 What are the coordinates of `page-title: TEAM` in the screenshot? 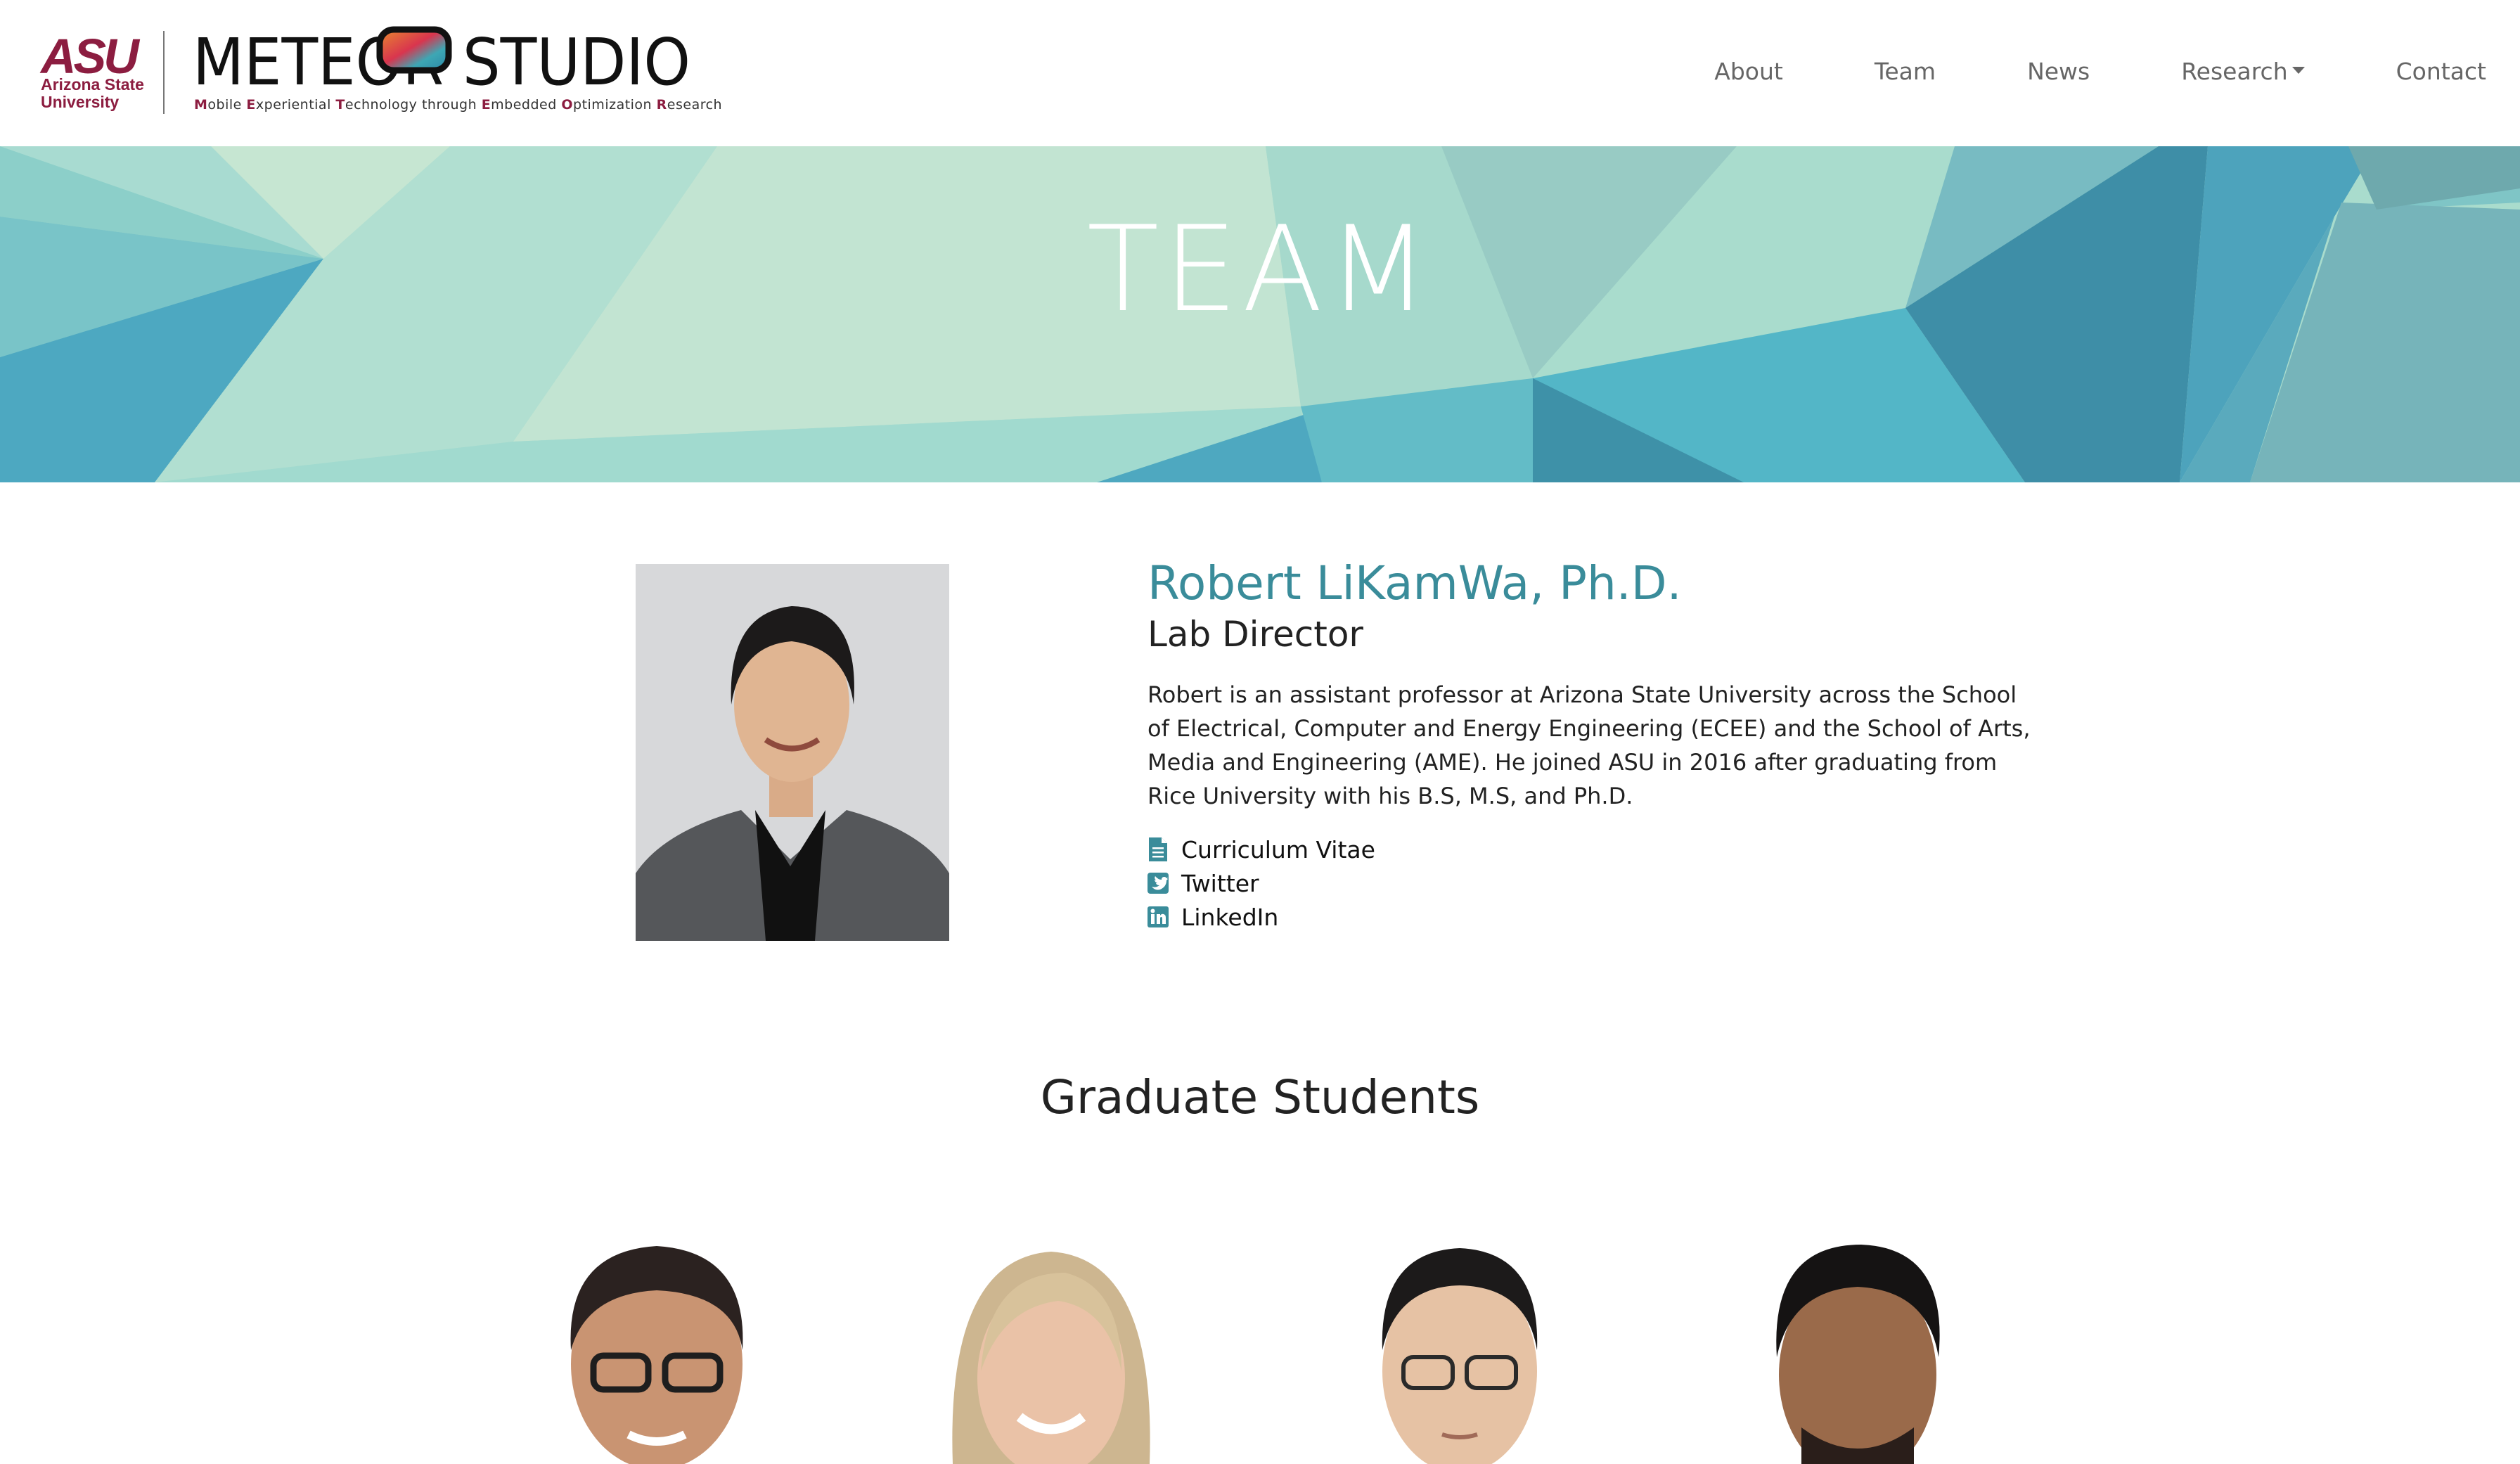 It's located at (1260, 269).